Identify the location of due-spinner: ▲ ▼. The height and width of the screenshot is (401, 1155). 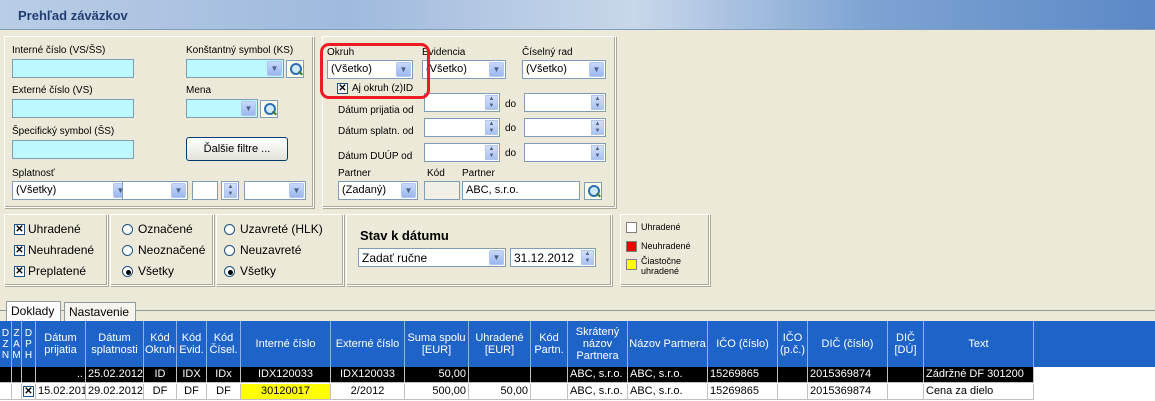
(230, 190).